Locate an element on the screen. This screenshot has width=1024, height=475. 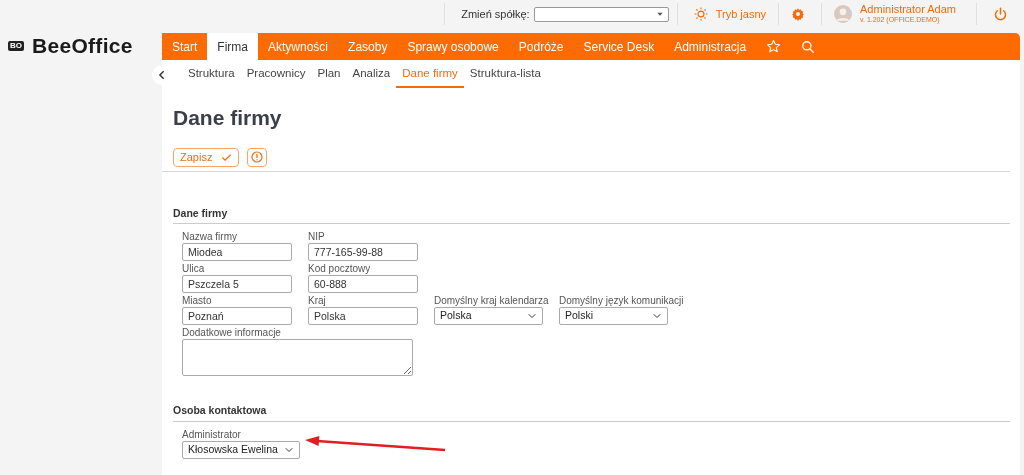
settings-icon is located at coordinates (798, 14).